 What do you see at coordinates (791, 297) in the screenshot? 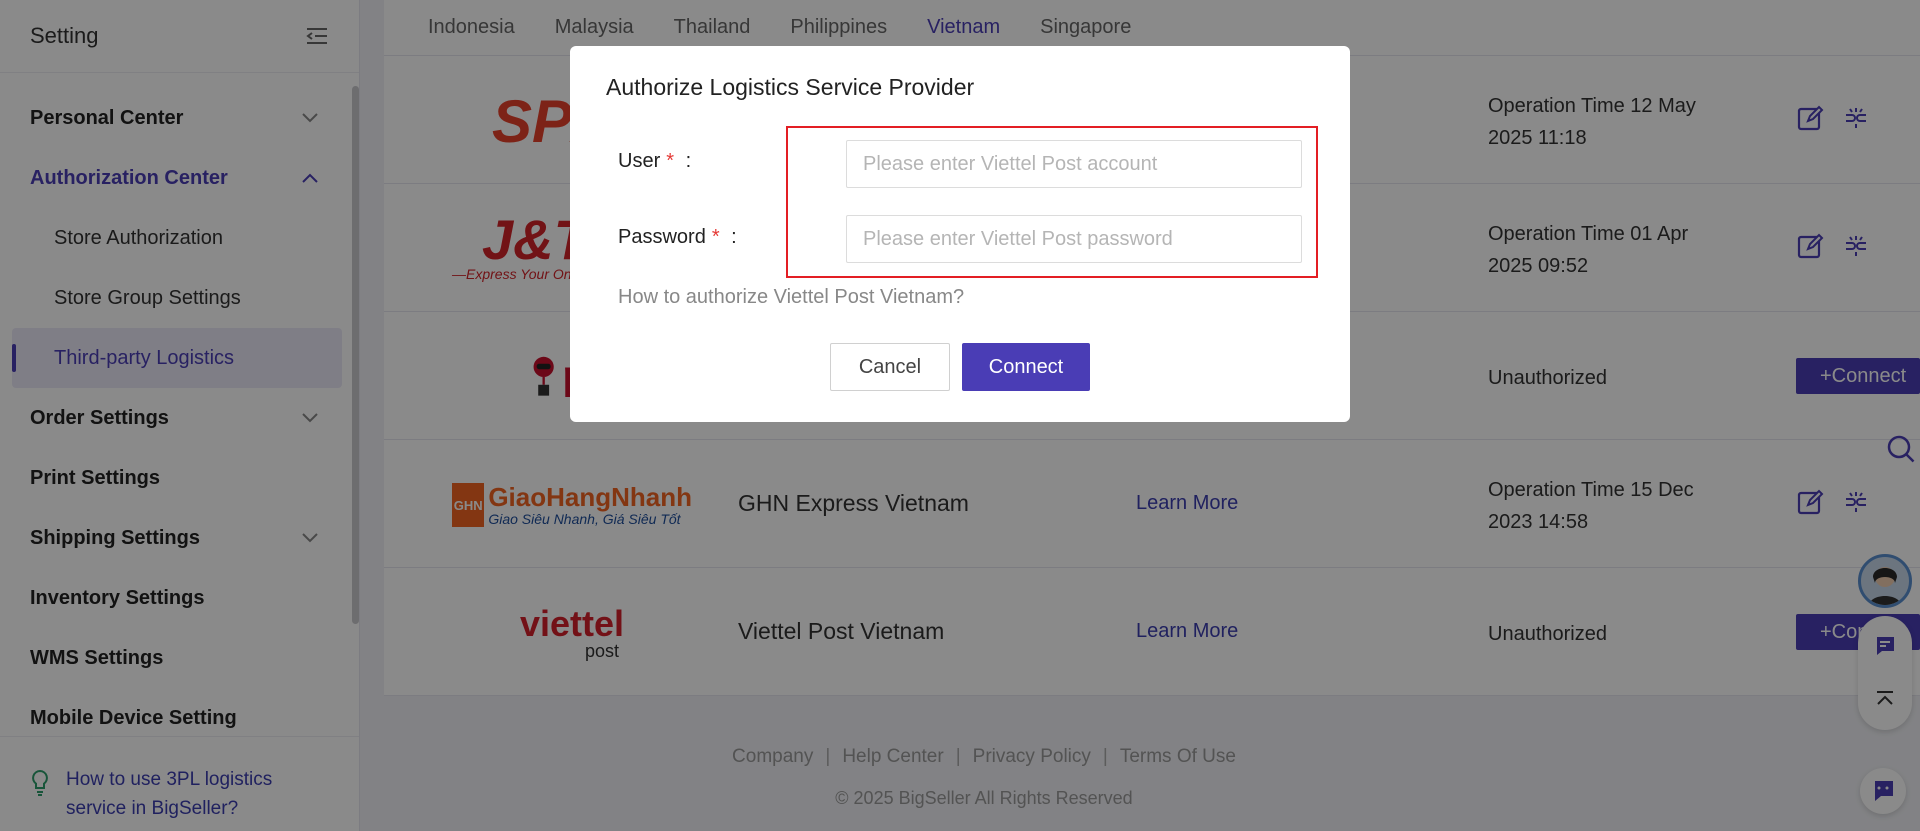
I see `how-to-authorize-link: How to authorize Viettel Post Vietnam?` at bounding box center [791, 297].